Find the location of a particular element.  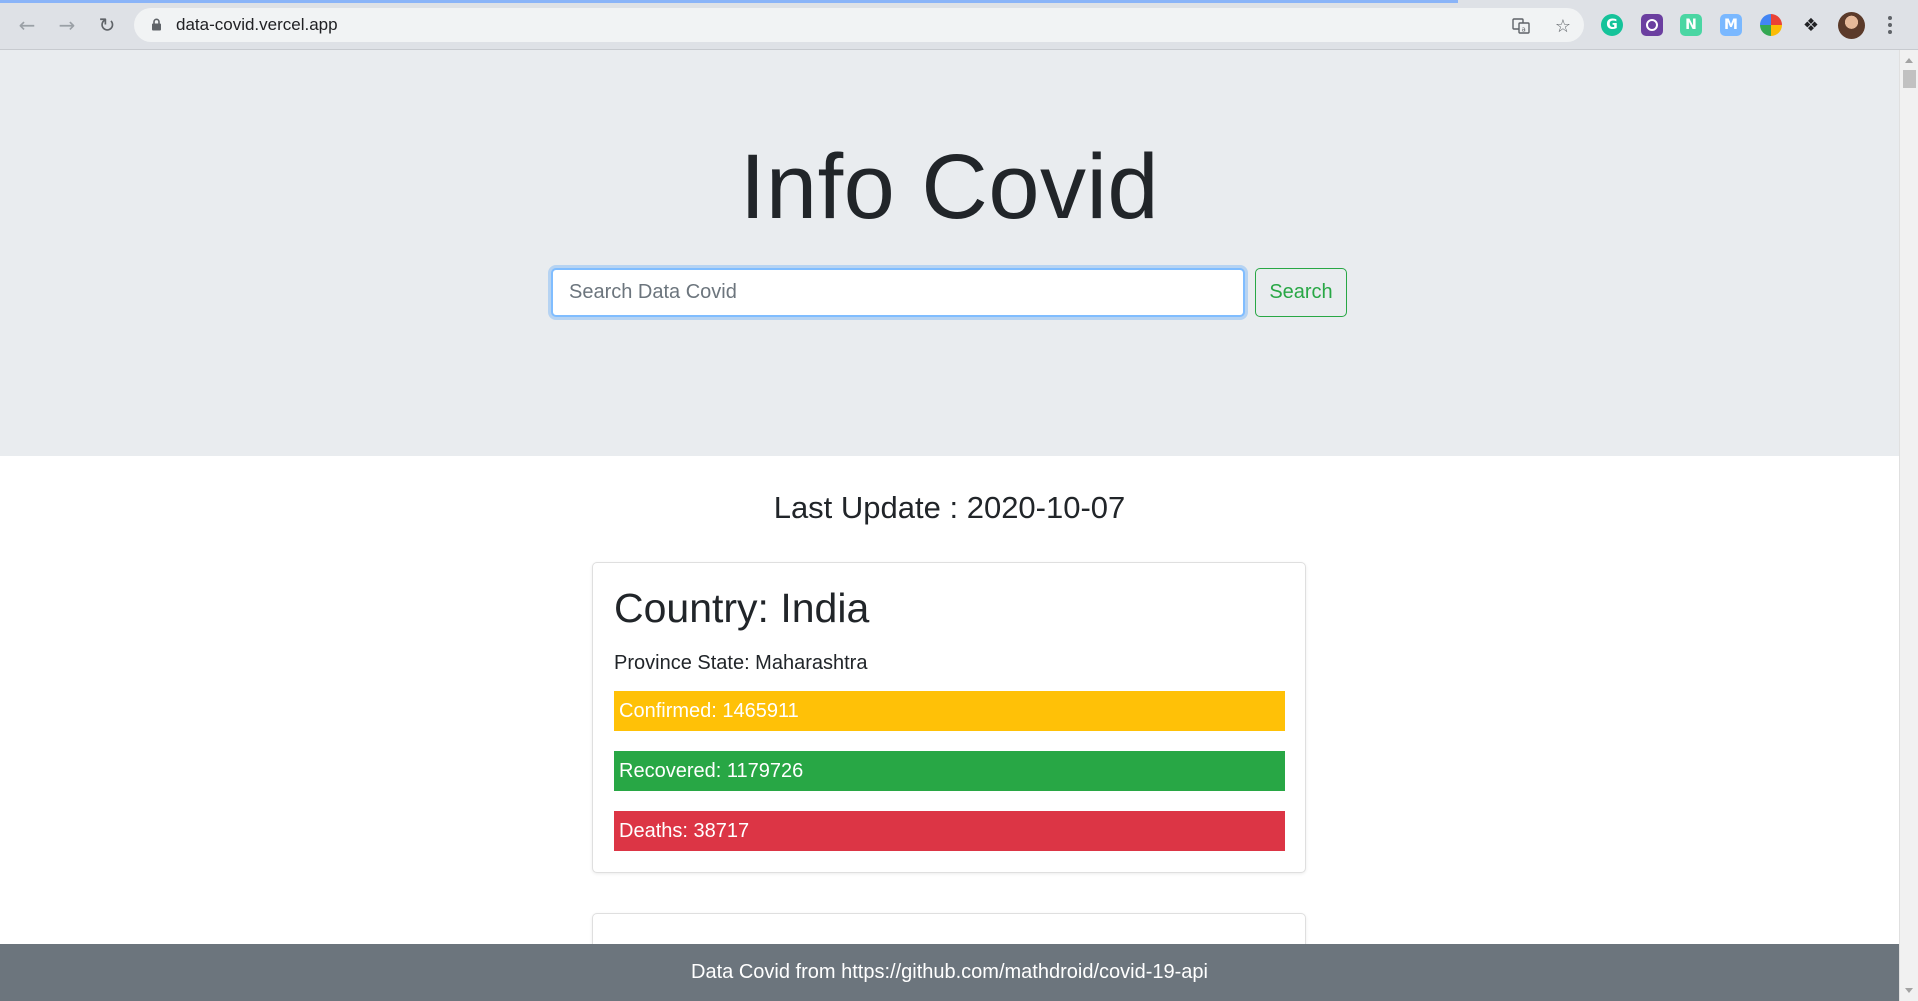

search-input is located at coordinates (898, 292).